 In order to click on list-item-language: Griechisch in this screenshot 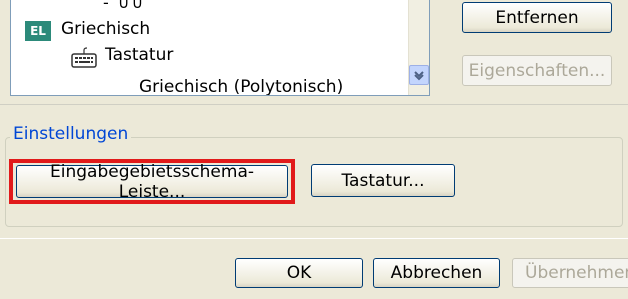, I will do `click(105, 29)`.